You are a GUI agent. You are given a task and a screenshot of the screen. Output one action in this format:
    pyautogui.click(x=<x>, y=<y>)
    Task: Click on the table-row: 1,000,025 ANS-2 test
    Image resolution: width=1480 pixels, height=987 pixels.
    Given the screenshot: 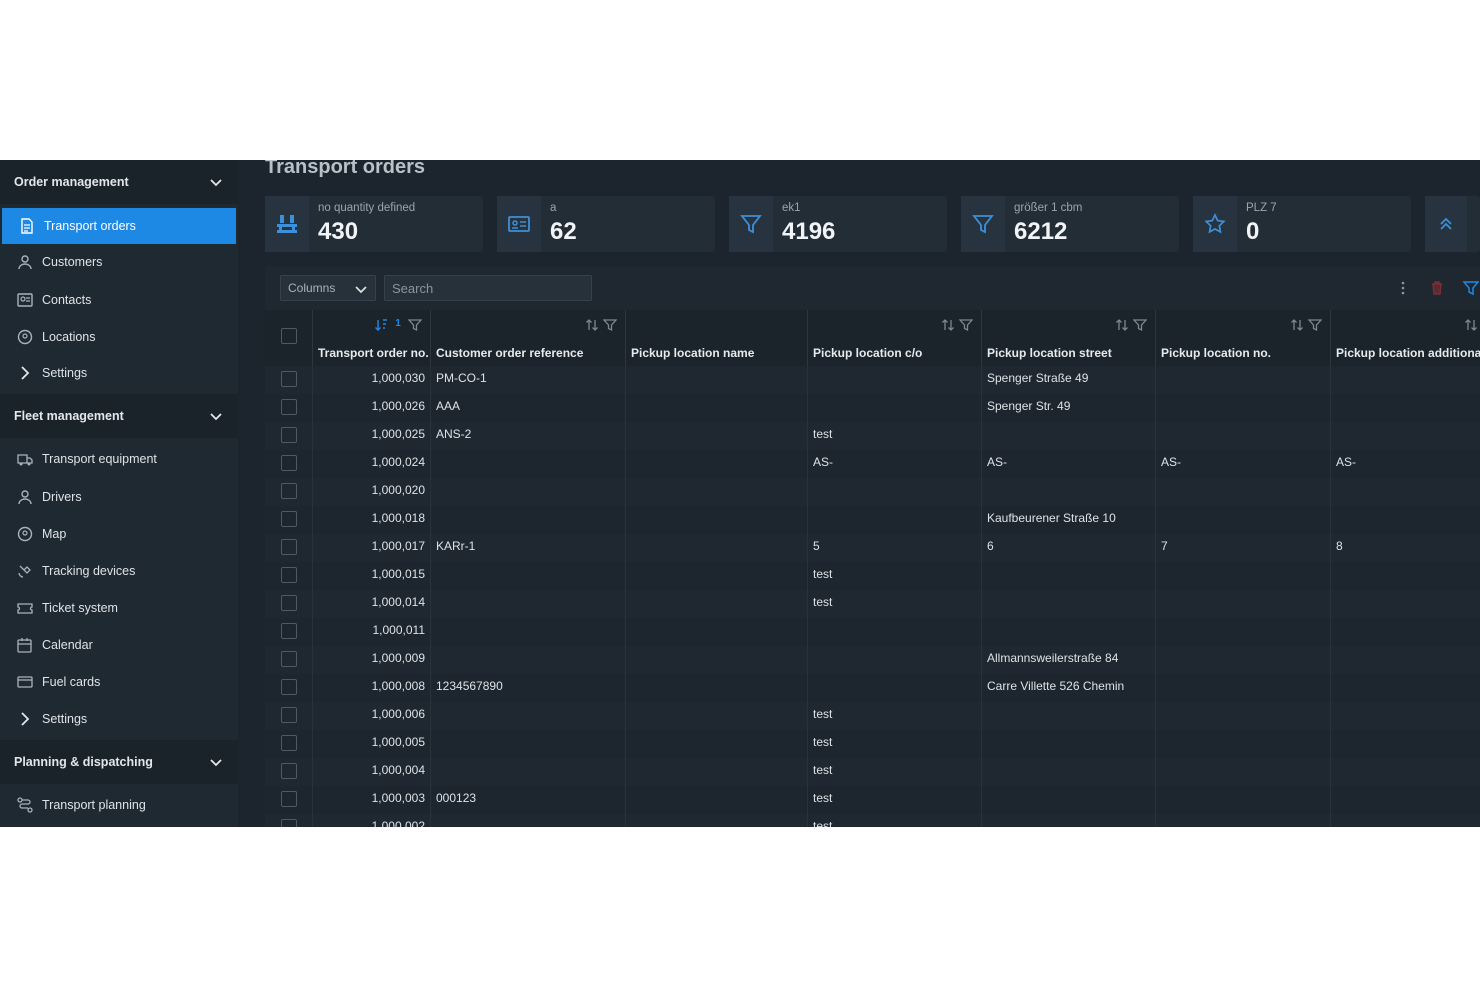 What is the action you would take?
    pyautogui.click(x=872, y=436)
    